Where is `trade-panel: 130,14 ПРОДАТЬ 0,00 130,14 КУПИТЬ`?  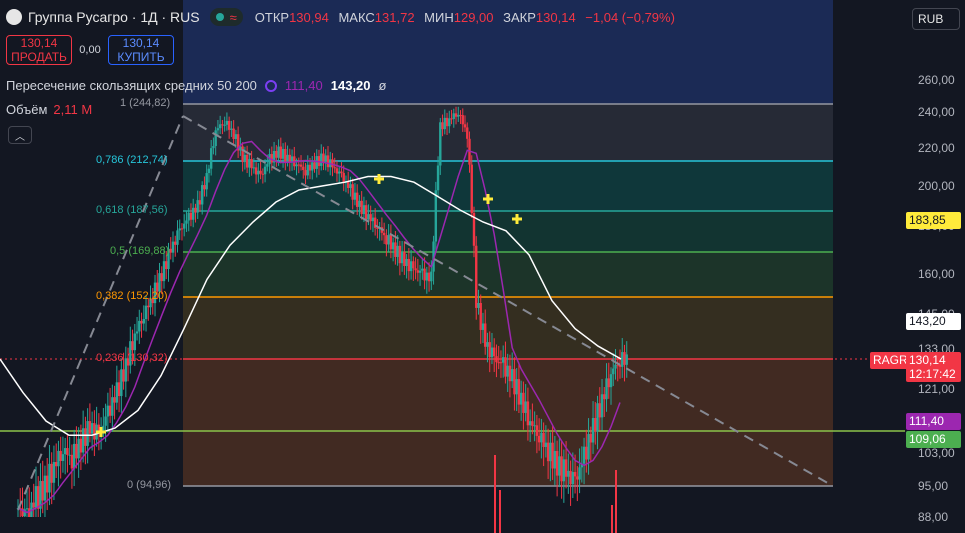
trade-panel: 130,14 ПРОДАТЬ 0,00 130,14 КУПИТЬ is located at coordinates (90, 50).